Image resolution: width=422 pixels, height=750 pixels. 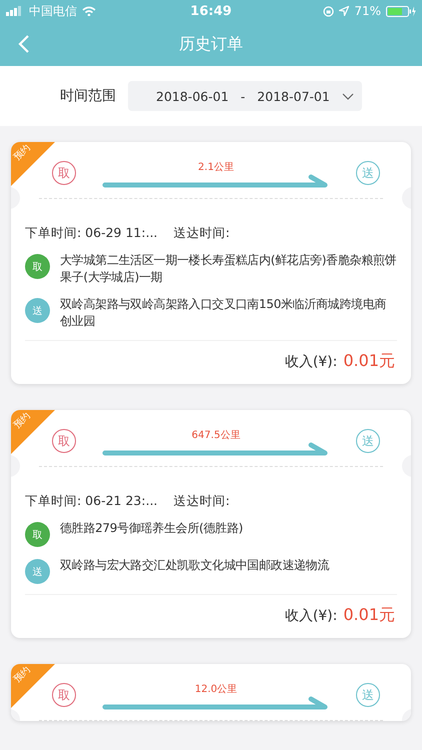 I want to click on corner-ribbon: 预约, so click(x=33, y=686).